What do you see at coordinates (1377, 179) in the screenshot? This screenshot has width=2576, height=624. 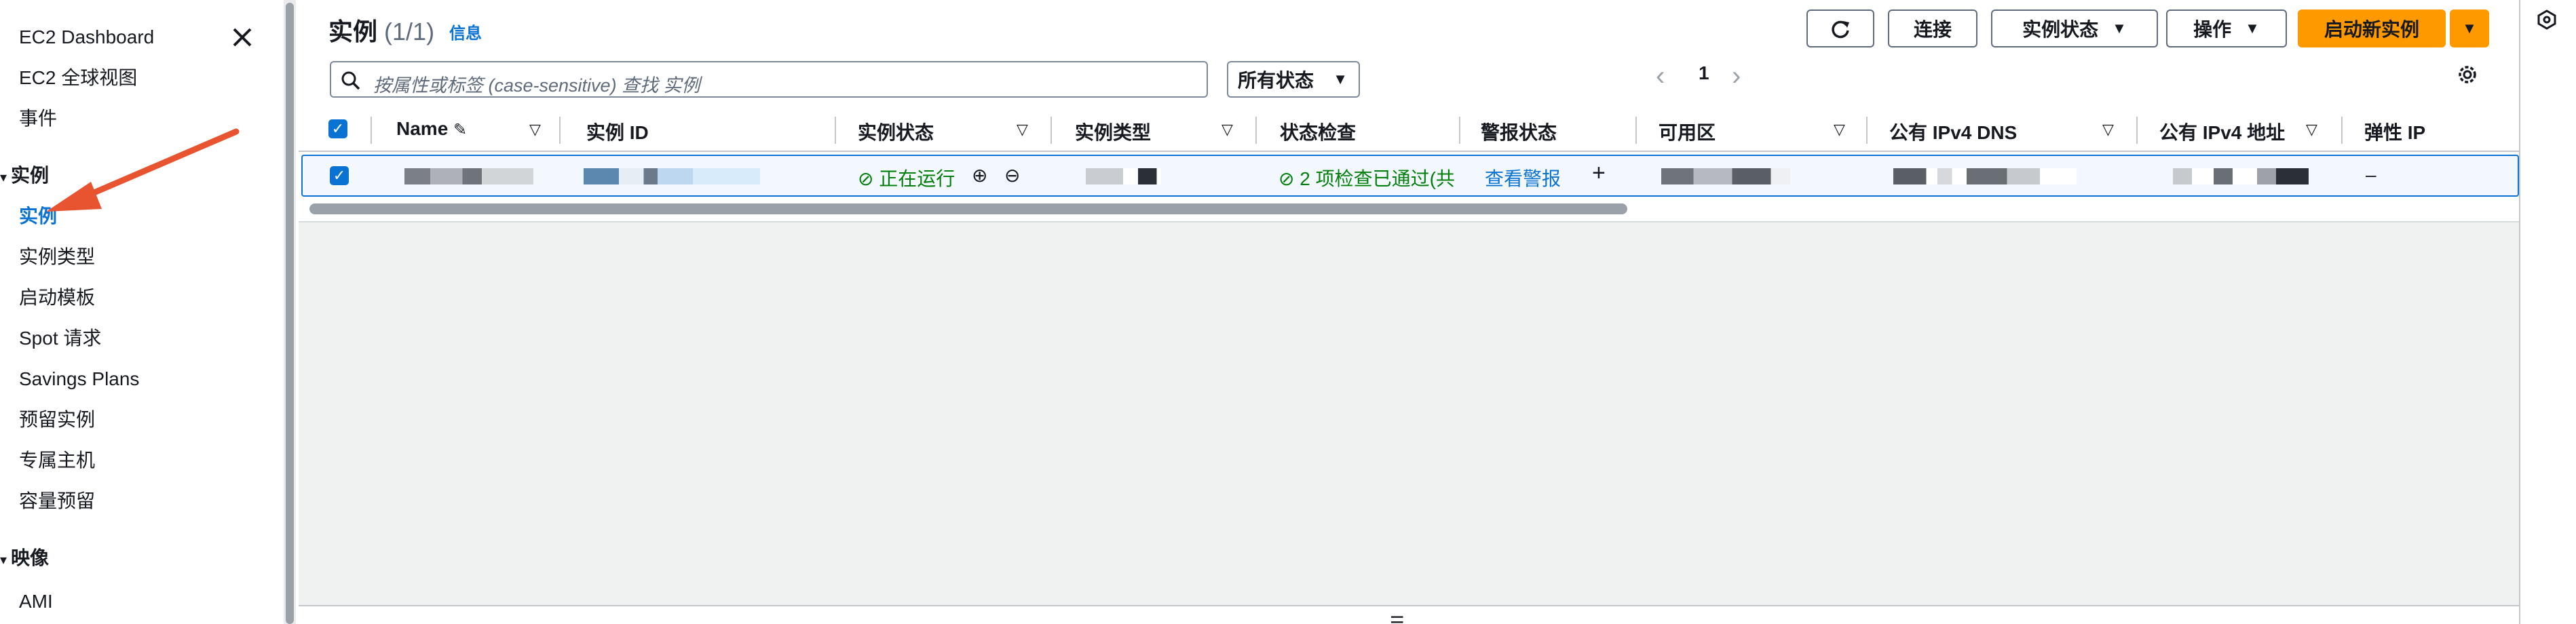 I see `status-check-text: 2 项检查已通过(共` at bounding box center [1377, 179].